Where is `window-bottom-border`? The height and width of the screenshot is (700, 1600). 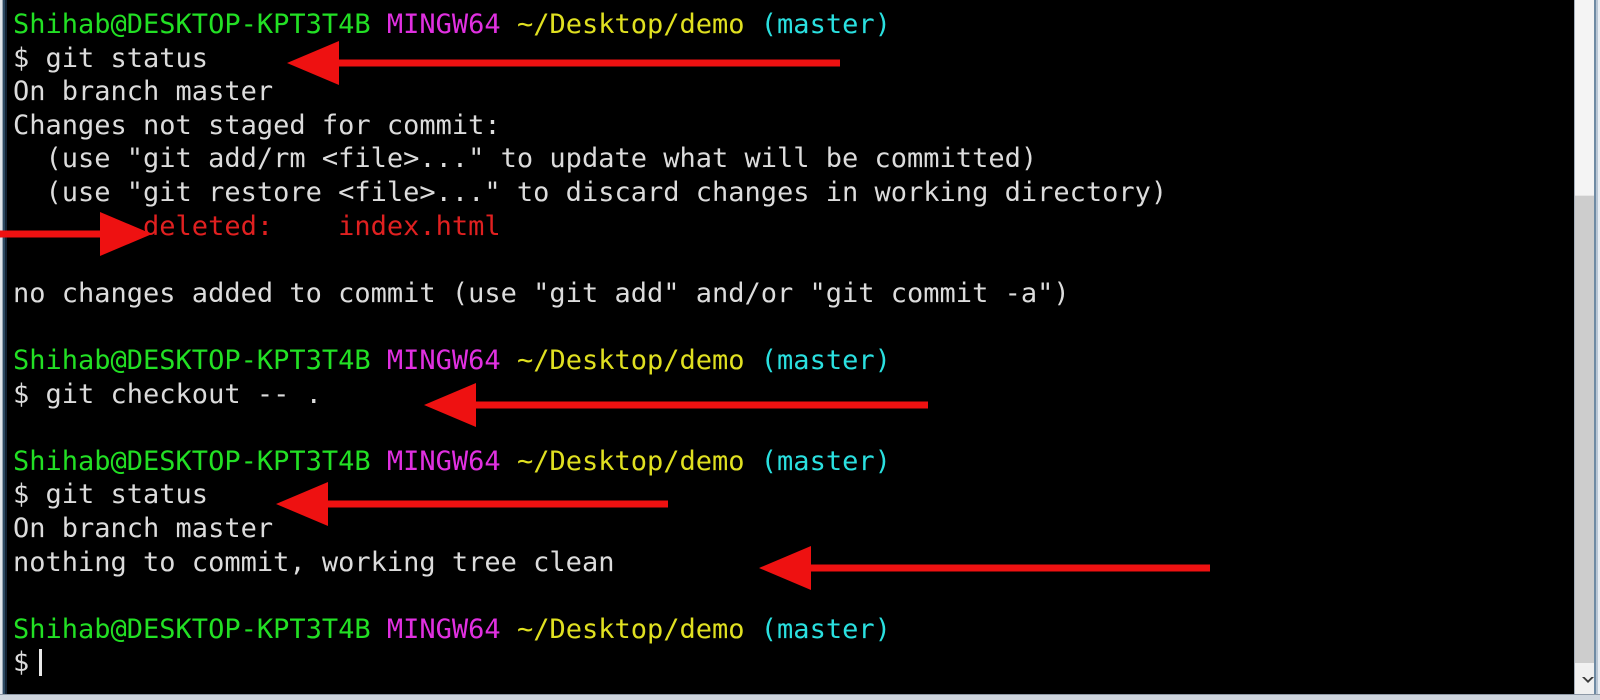 window-bottom-border is located at coordinates (800, 697).